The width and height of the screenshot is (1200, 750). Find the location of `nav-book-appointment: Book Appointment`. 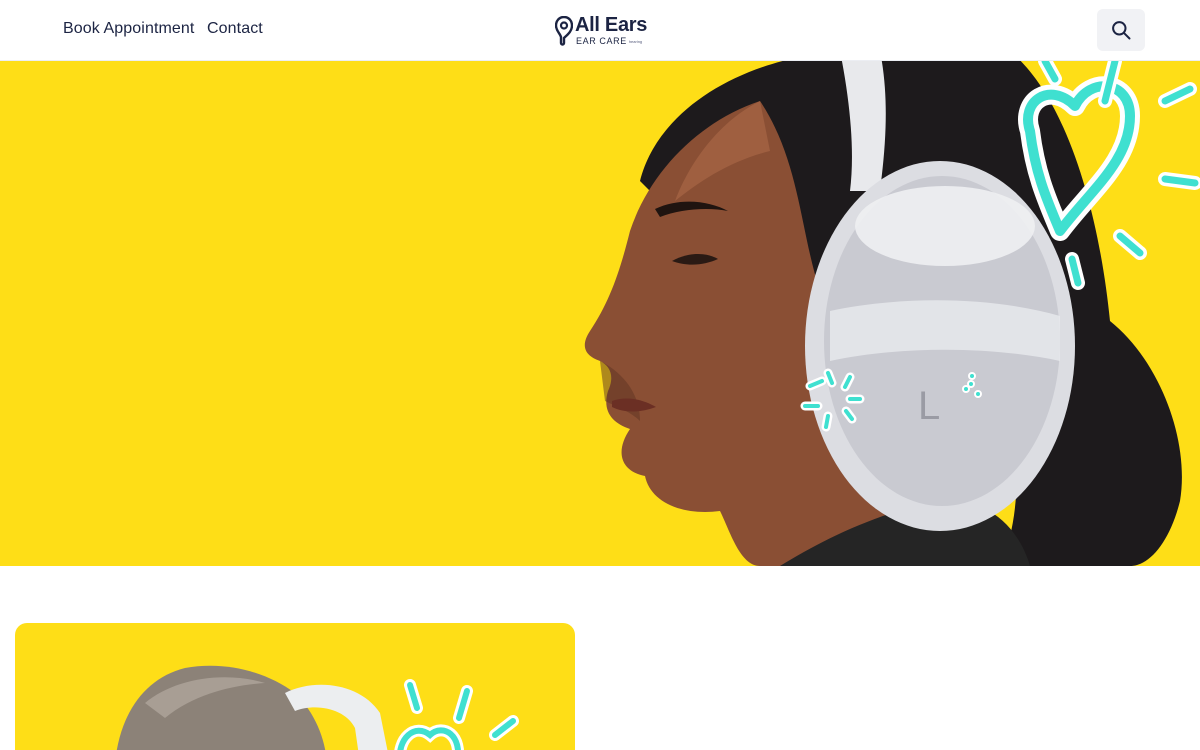

nav-book-appointment: Book Appointment is located at coordinates (128, 29).